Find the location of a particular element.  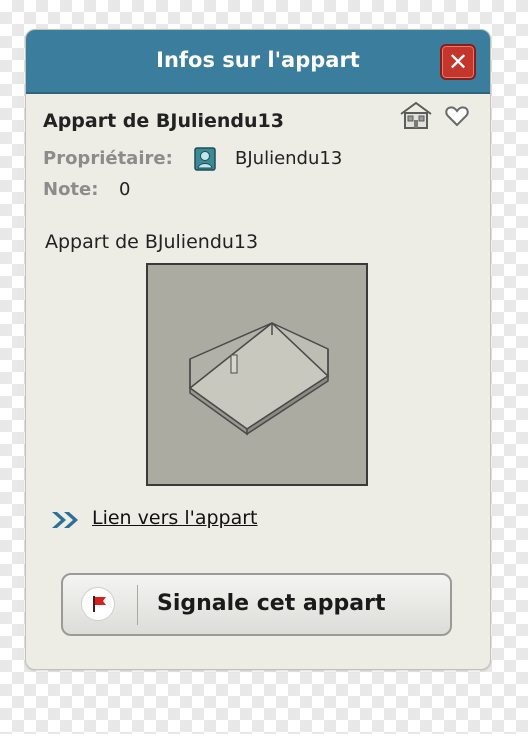

room-link-label: Lien vers l'appart is located at coordinates (175, 518).